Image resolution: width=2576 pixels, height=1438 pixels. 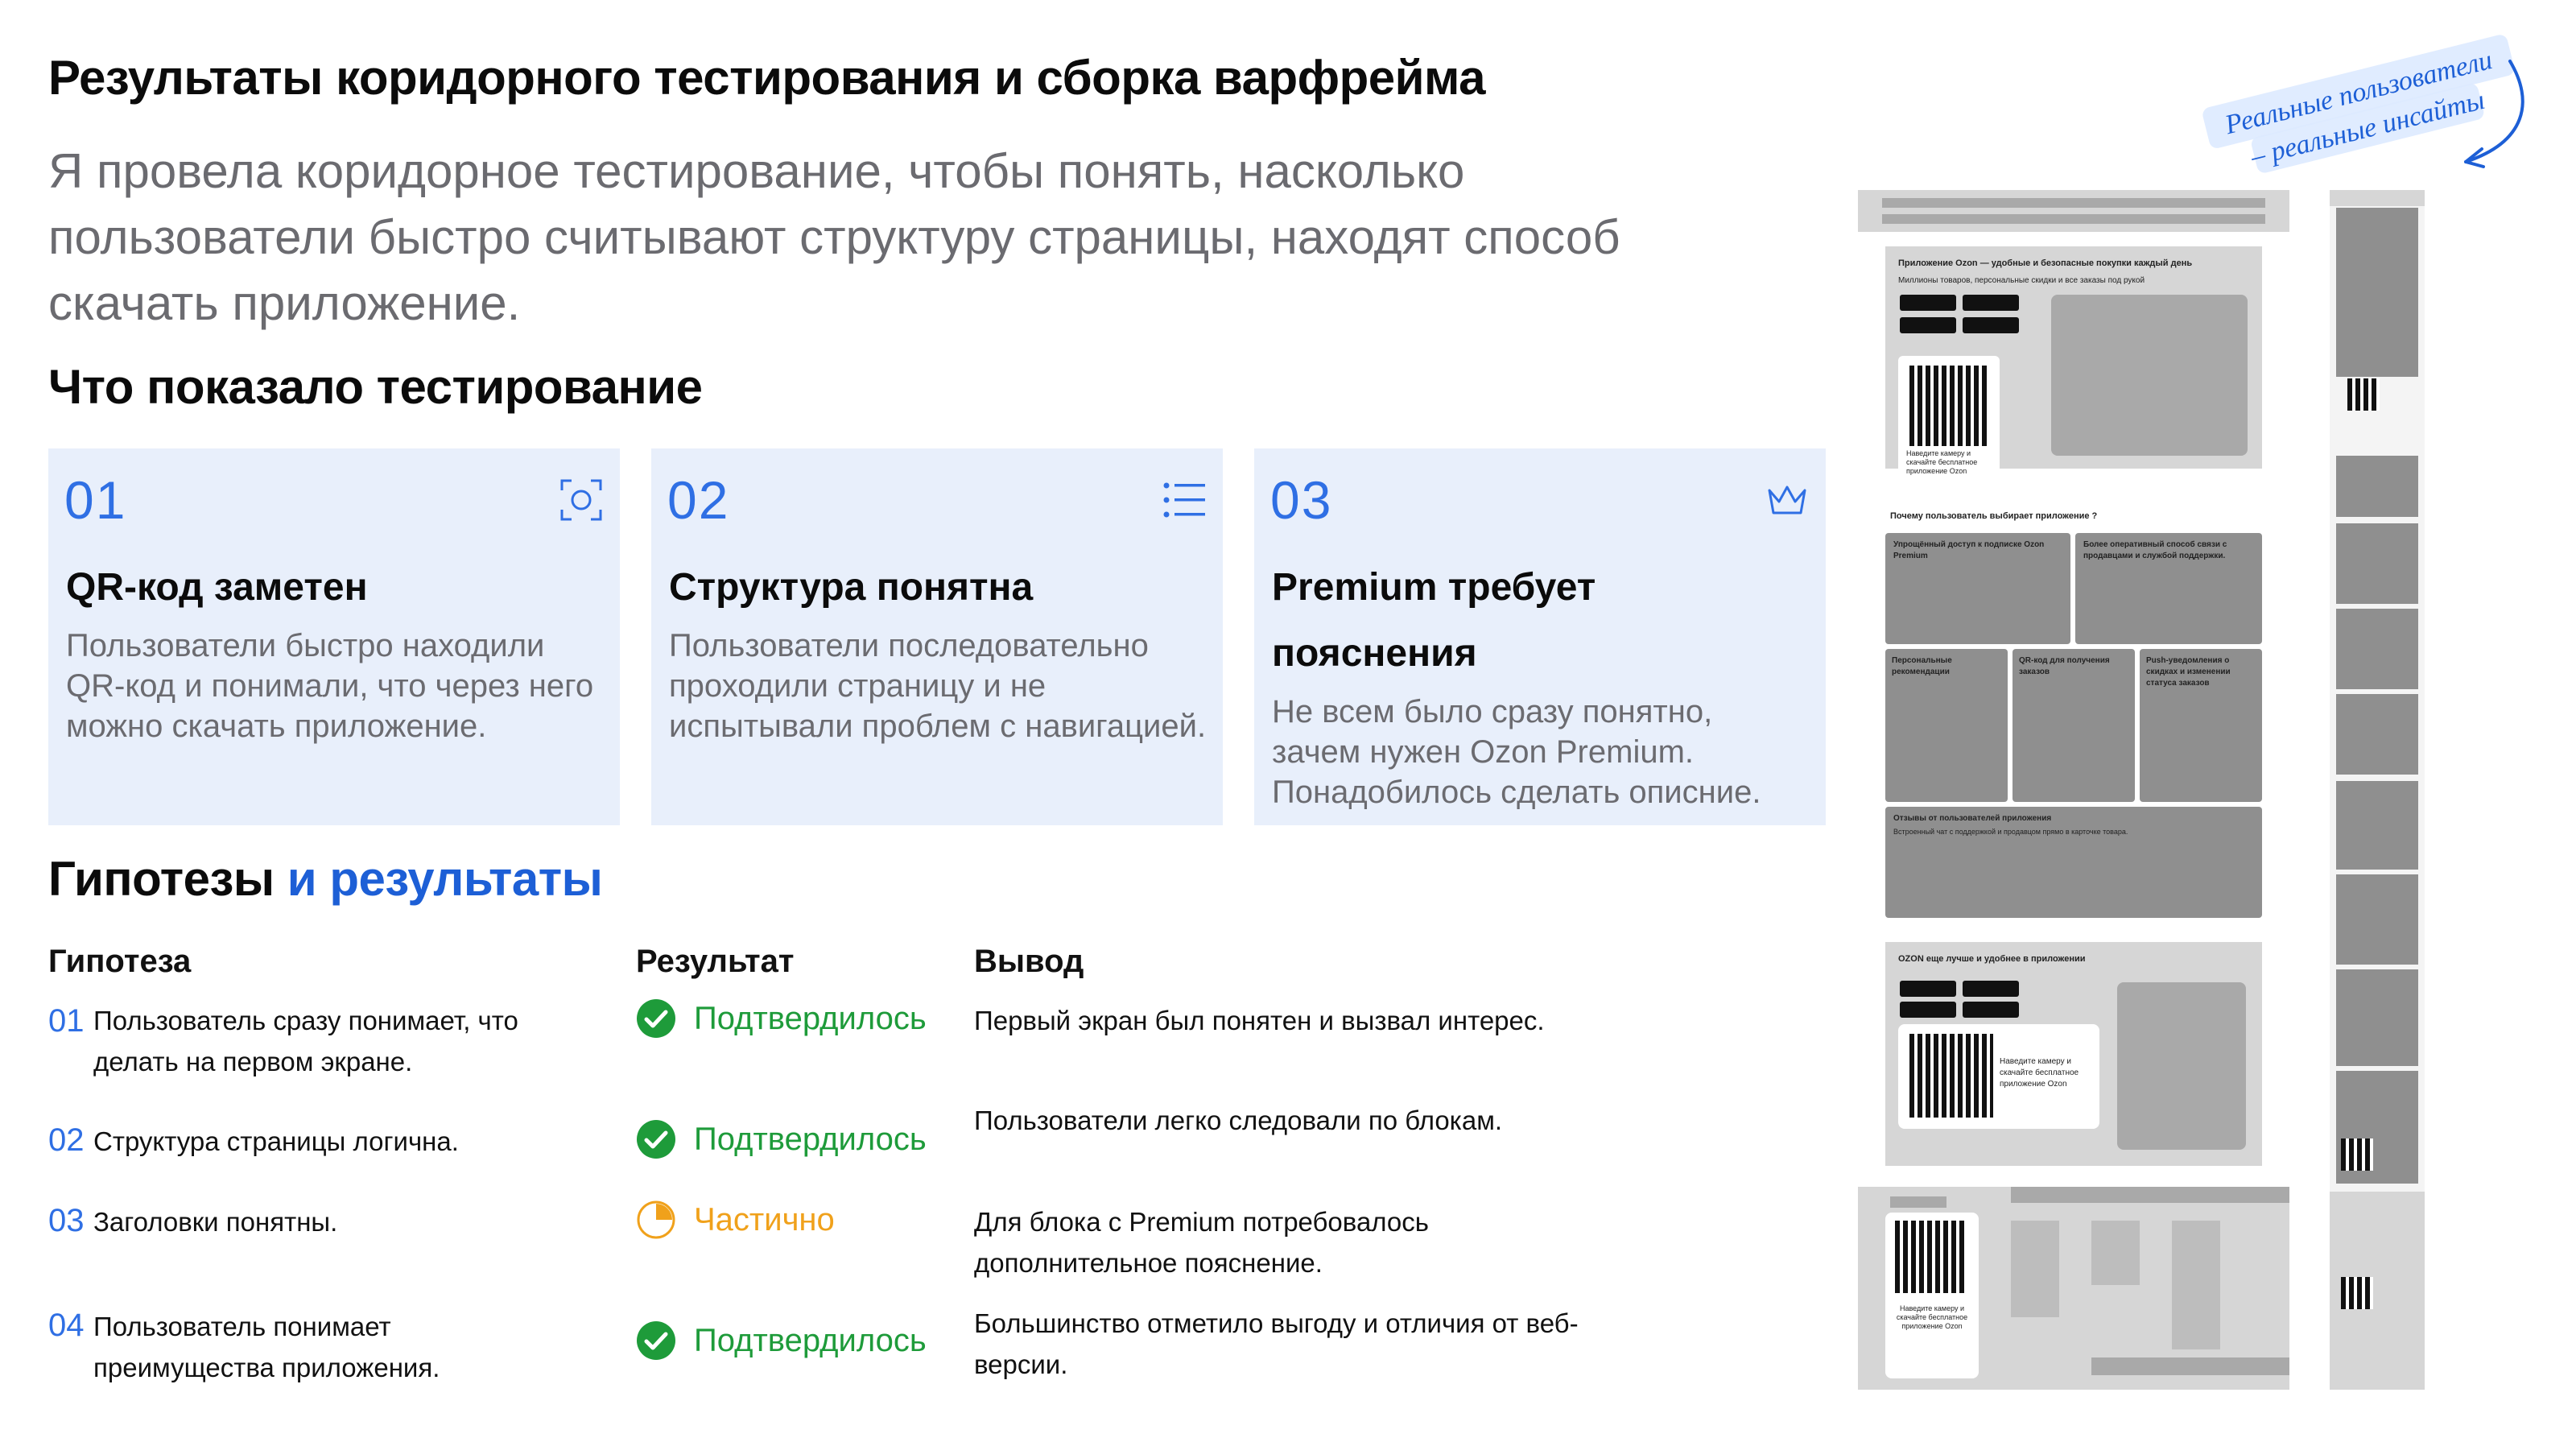 I want to click on card-title: QR-код заметен, so click(x=217, y=587).